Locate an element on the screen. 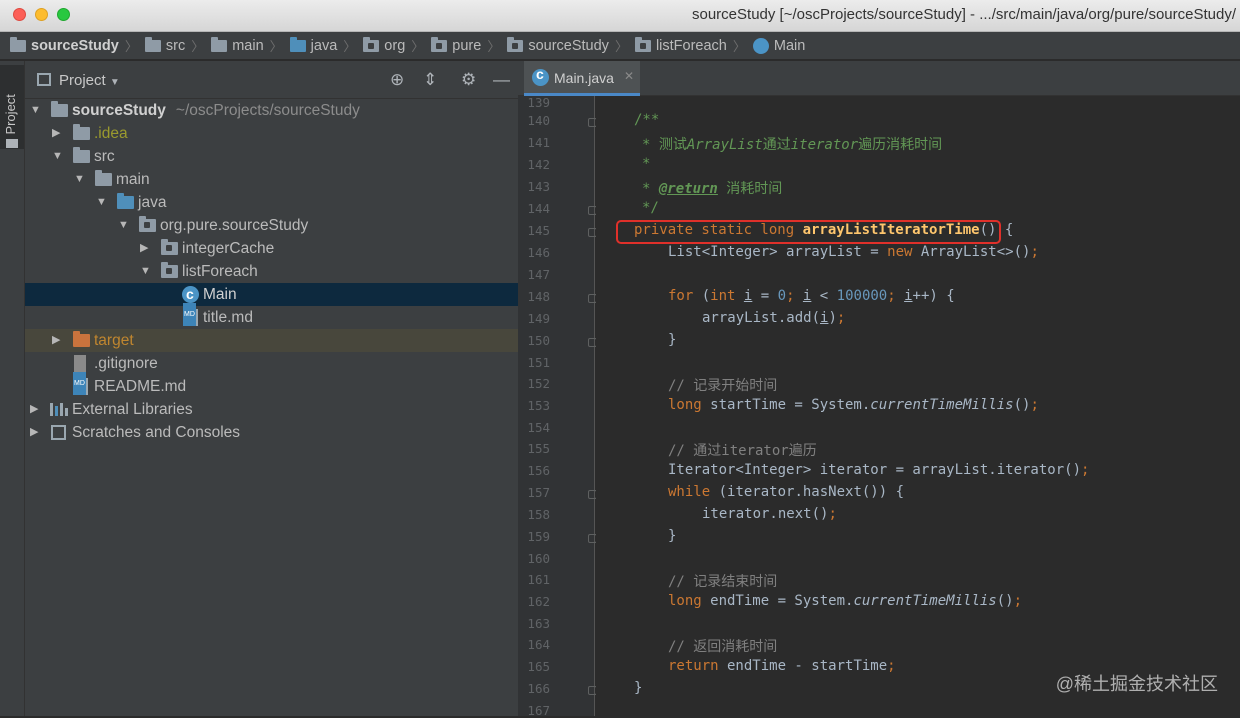 This screenshot has height=718, width=1240. breadcrumb-item: java is located at coordinates (313, 45).